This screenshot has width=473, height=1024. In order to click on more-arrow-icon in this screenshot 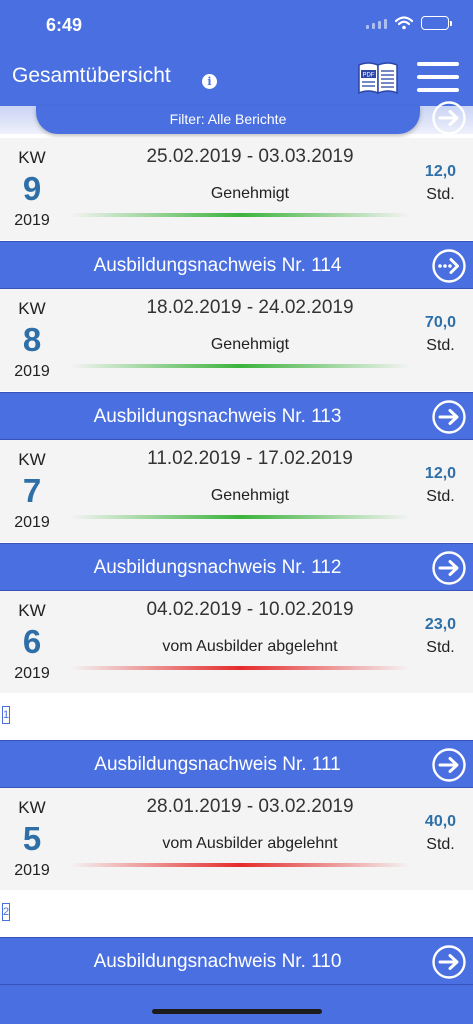, I will do `click(449, 266)`.